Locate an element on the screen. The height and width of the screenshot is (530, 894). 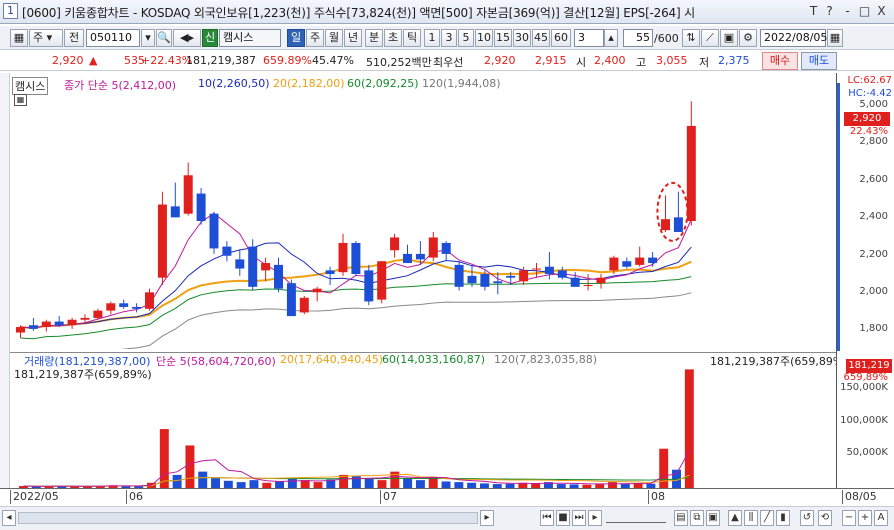
link-icon: ⇅ is located at coordinates (691, 38).